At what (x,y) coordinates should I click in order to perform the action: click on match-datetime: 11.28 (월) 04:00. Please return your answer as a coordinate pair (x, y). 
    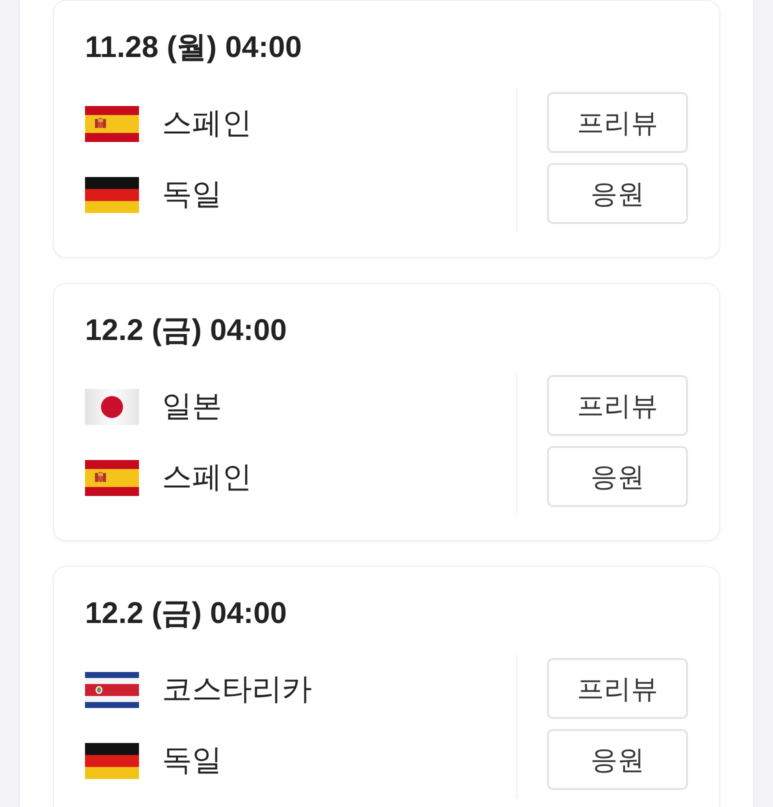
    Looking at the image, I should click on (193, 48).